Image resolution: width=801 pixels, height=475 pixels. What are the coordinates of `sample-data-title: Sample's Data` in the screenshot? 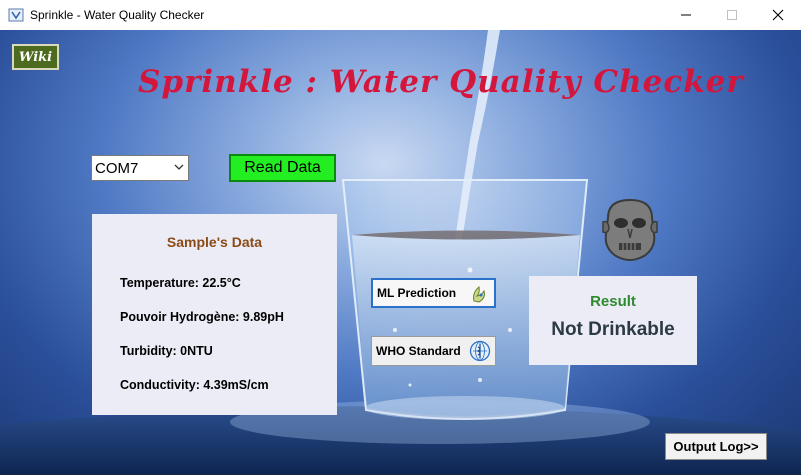 It's located at (214, 242).